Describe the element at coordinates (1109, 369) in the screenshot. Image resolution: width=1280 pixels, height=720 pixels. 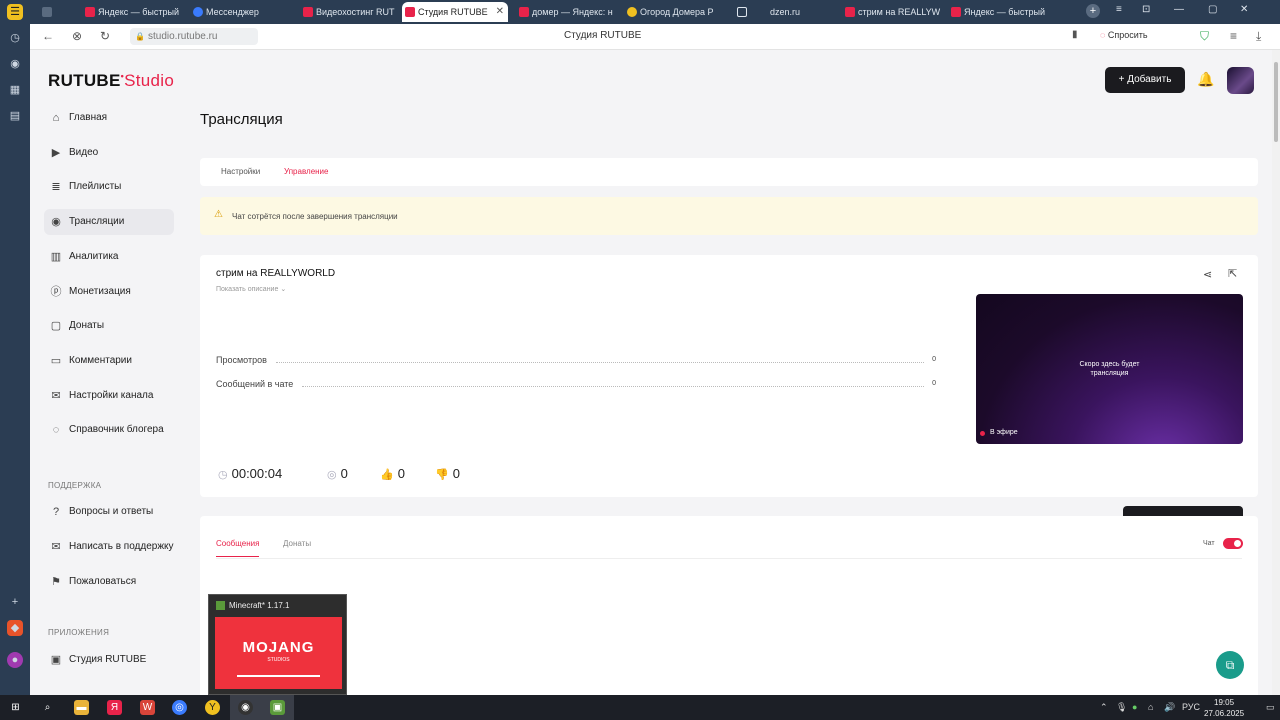
I see `stream-preview: Скоро здесь будет трансляция В эфире` at that location.